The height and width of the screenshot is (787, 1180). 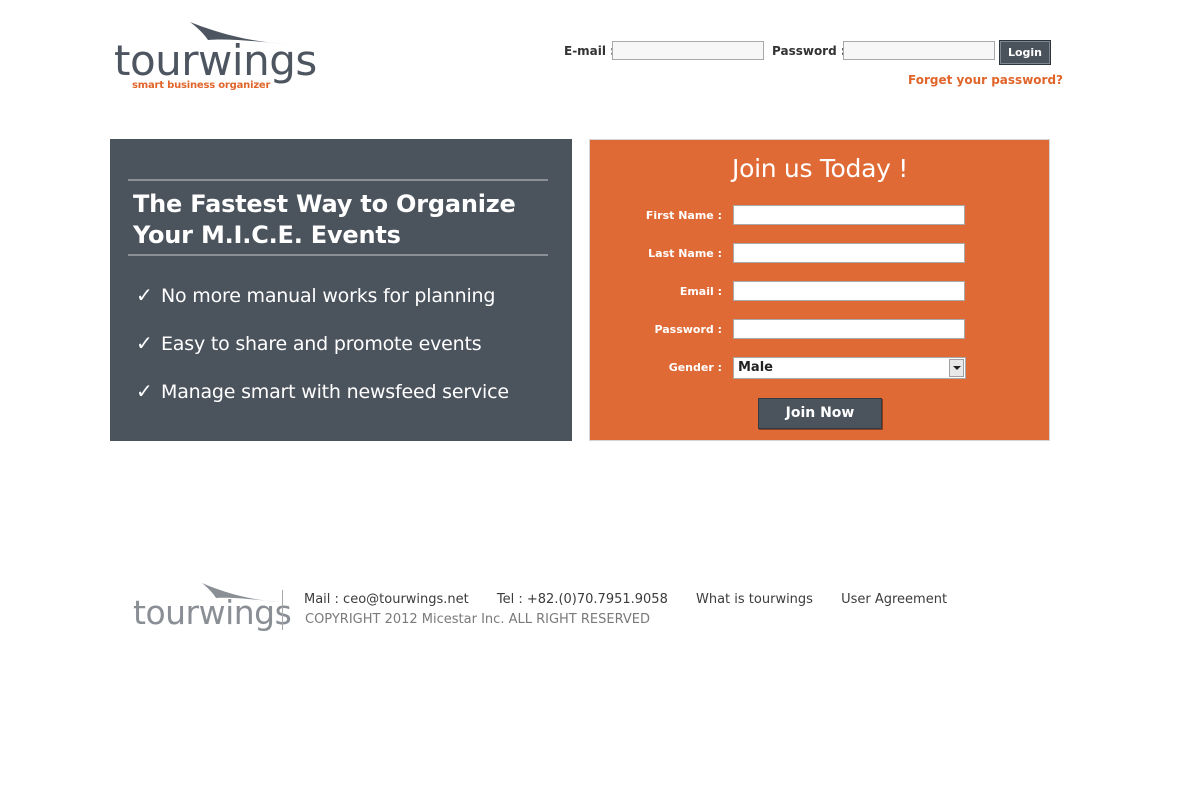 I want to click on footer-mail: Mail : ceo@tourwings.net, so click(x=386, y=599).